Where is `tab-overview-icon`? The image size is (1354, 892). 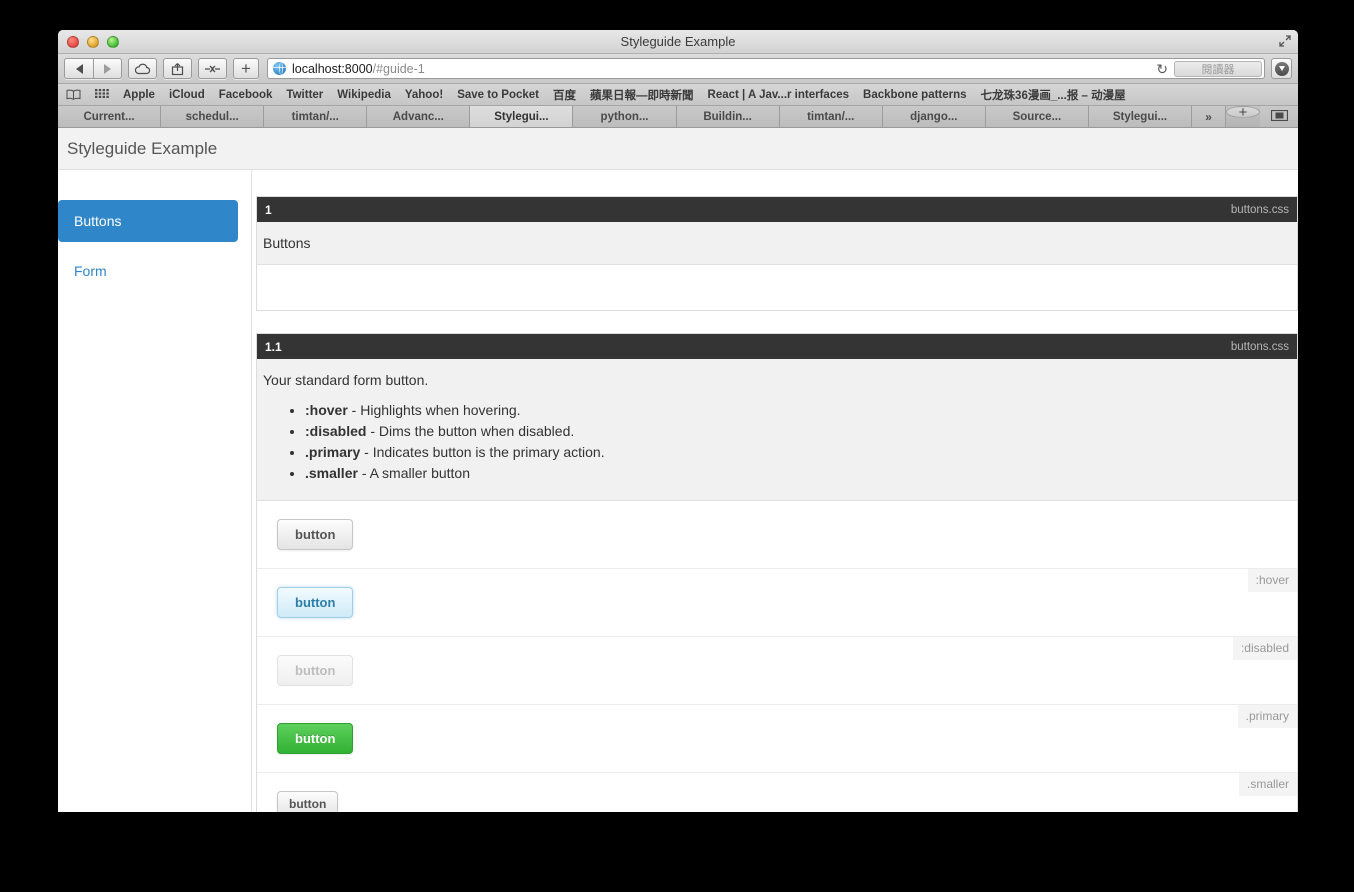 tab-overview-icon is located at coordinates (1279, 116).